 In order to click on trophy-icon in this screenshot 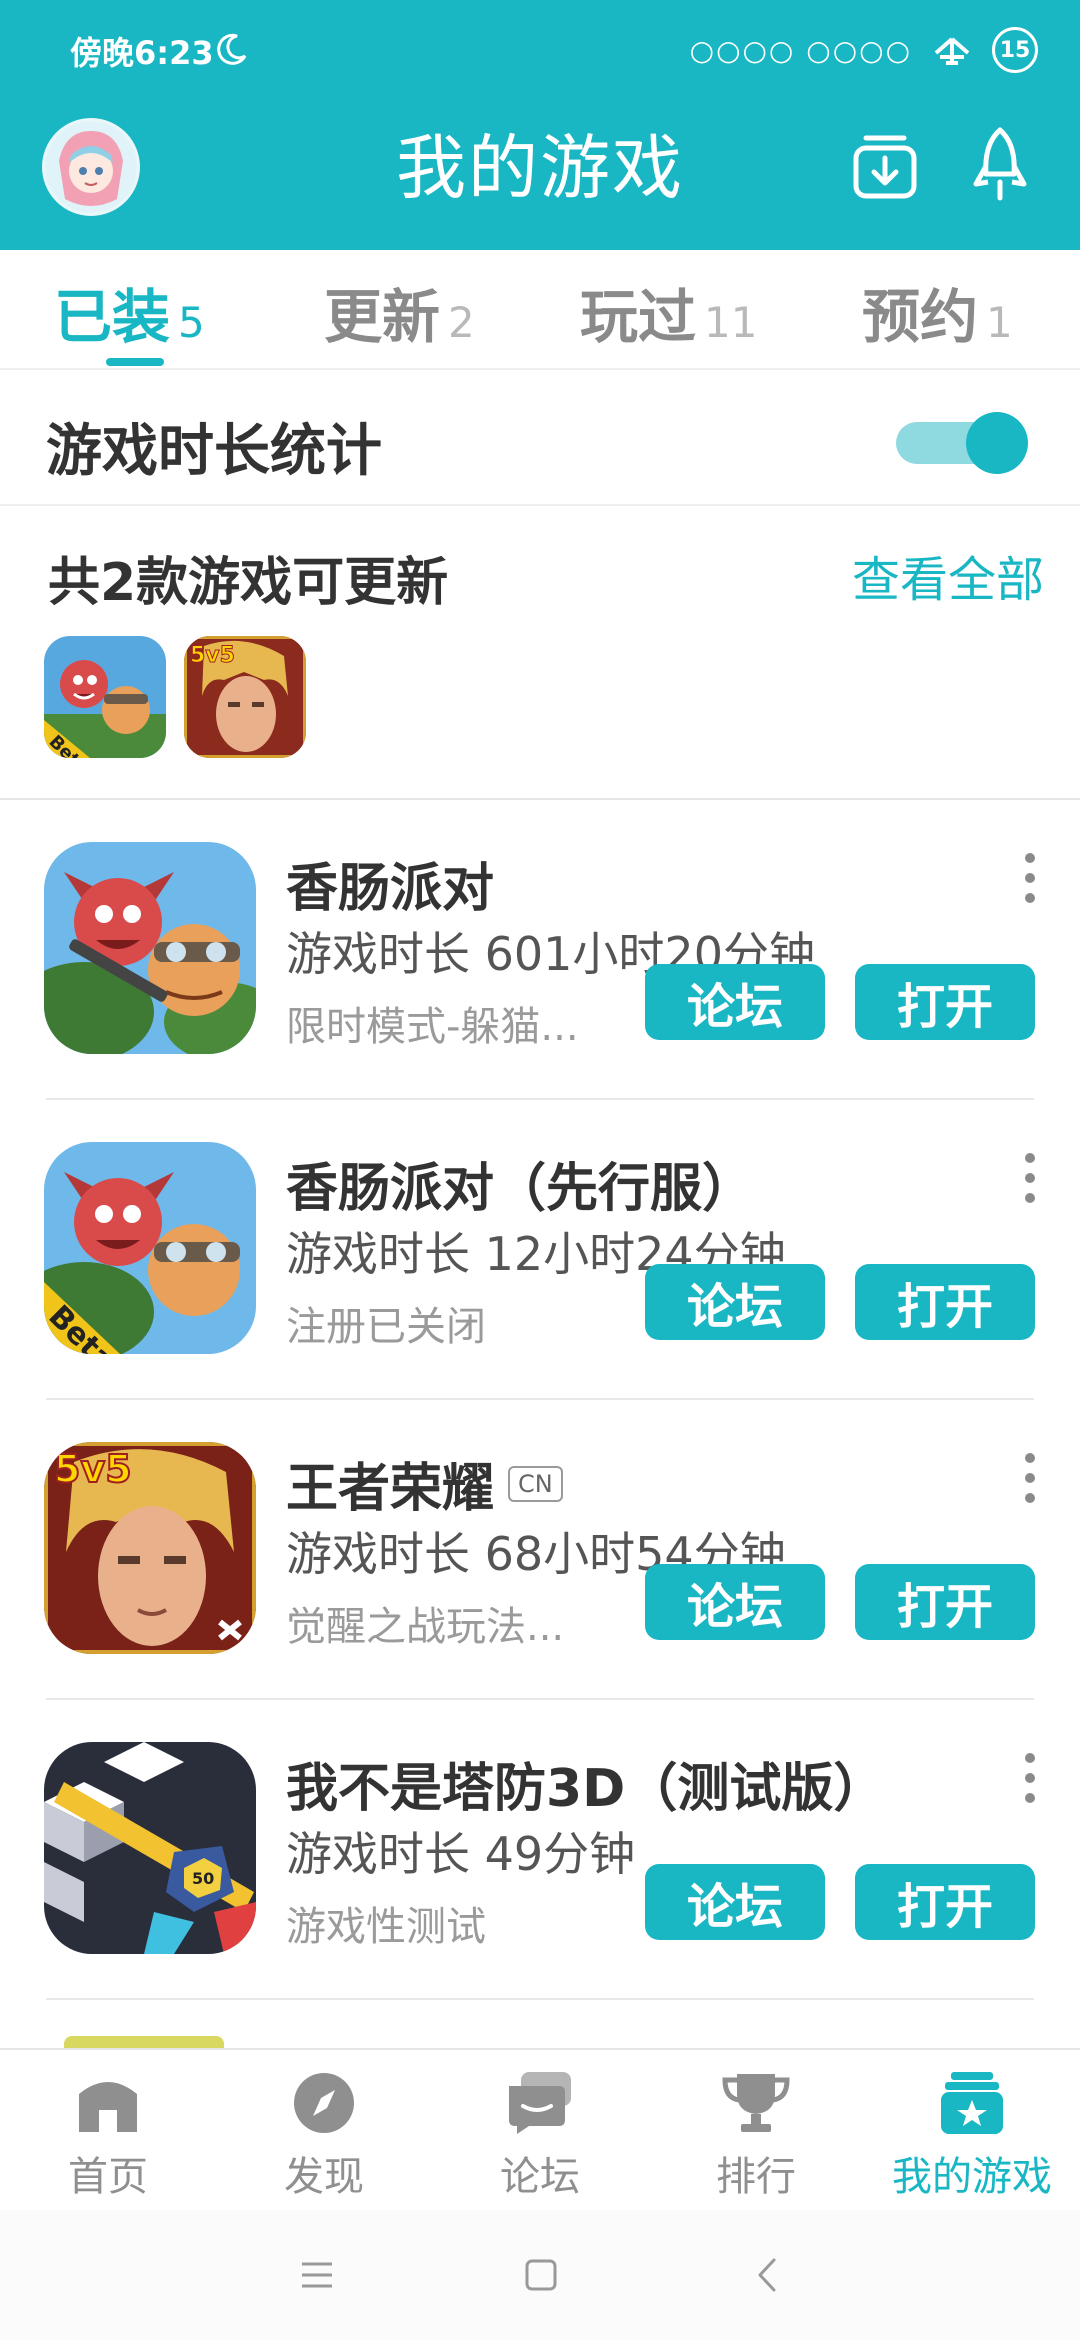, I will do `click(756, 2103)`.